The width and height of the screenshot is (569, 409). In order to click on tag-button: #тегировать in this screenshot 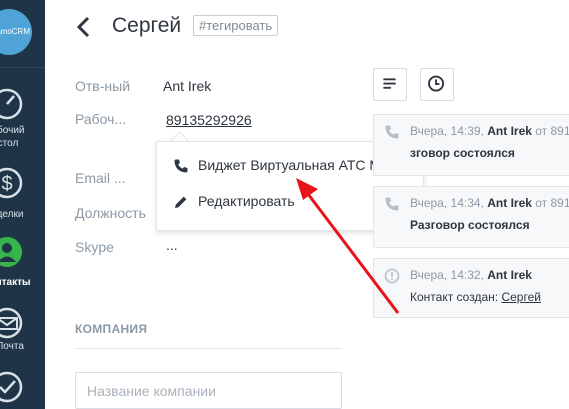, I will do `click(236, 25)`.